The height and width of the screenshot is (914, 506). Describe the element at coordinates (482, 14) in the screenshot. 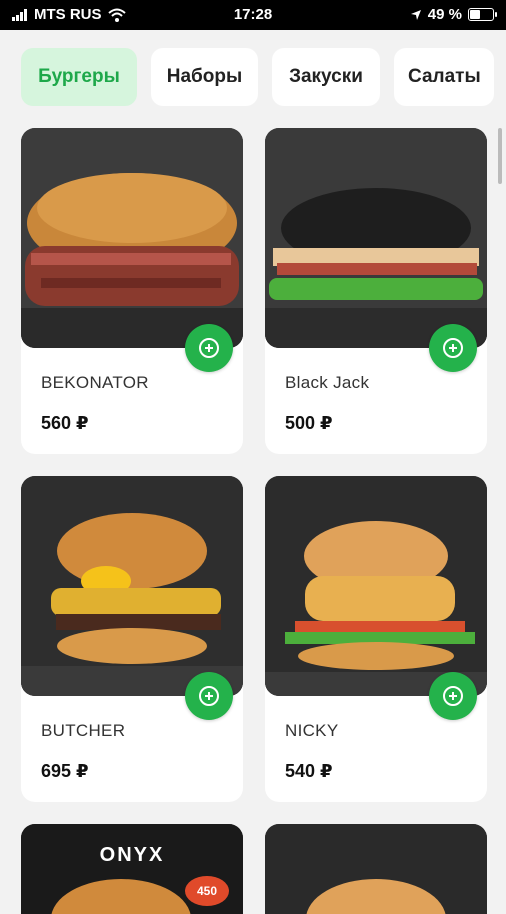

I see `battery-icon` at that location.